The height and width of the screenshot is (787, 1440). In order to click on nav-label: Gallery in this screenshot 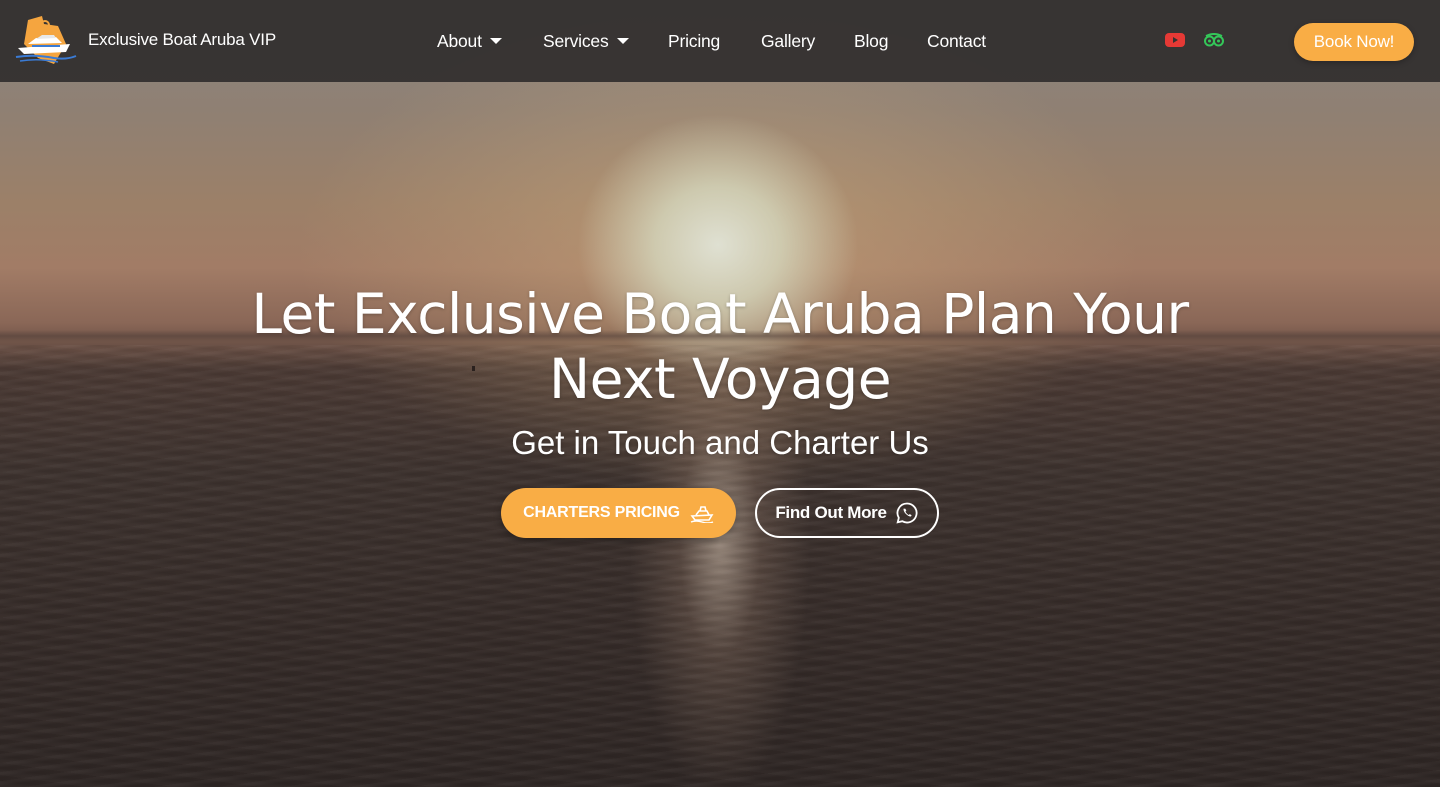, I will do `click(788, 40)`.